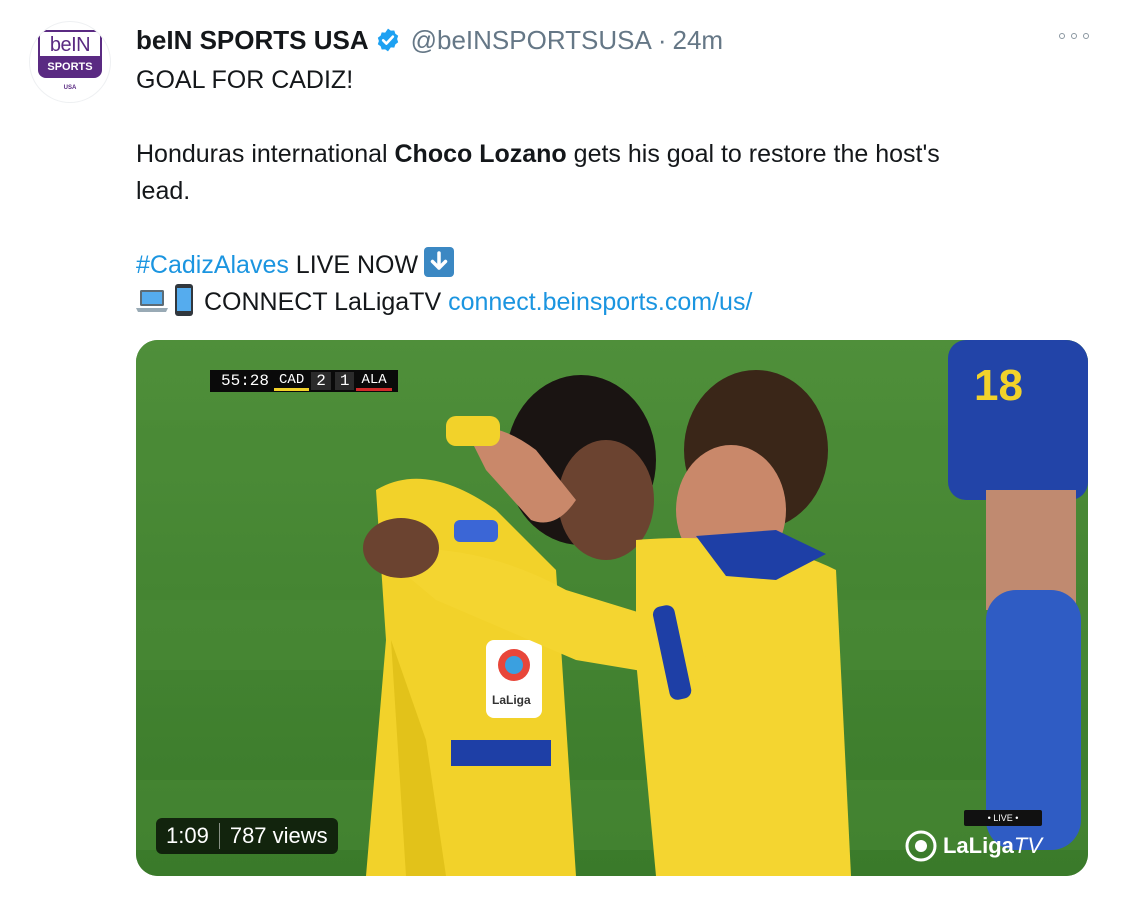  What do you see at coordinates (321, 381) in the screenshot?
I see `home-score: 2` at bounding box center [321, 381].